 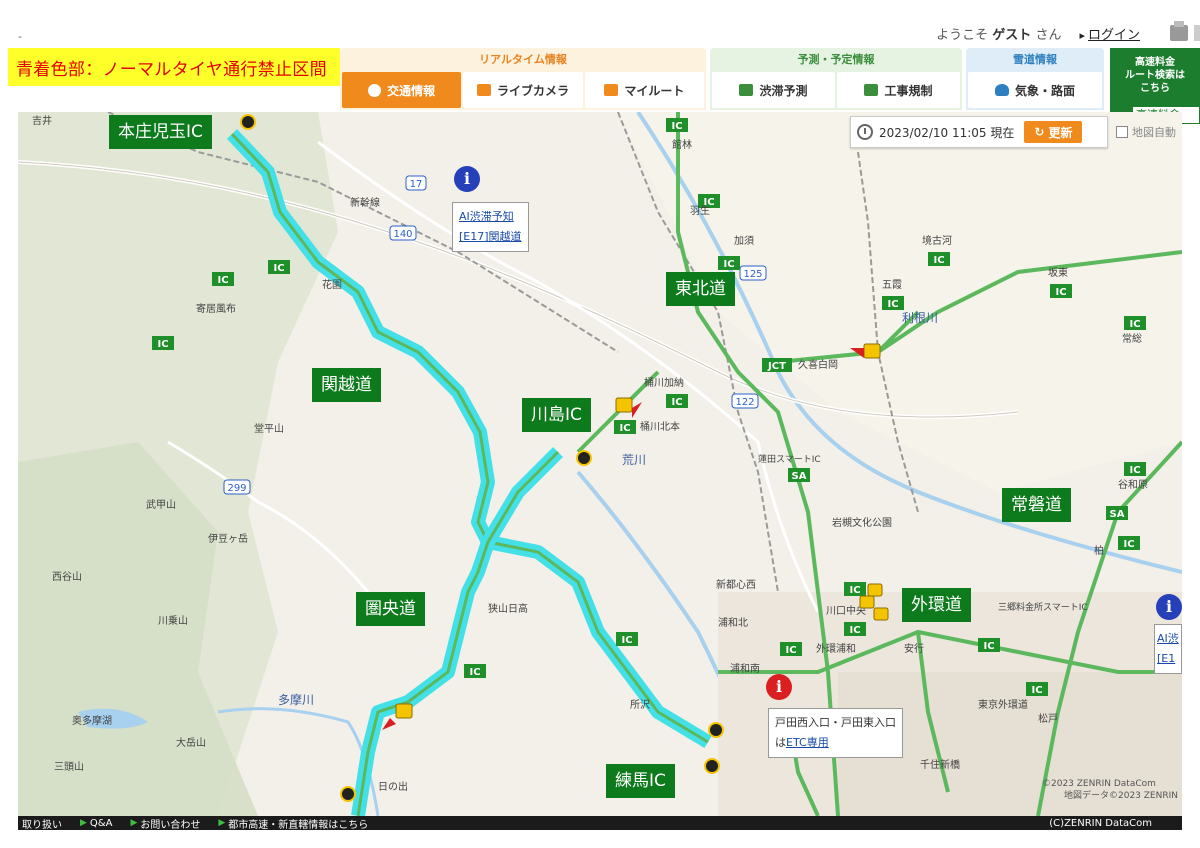 I want to click on ai-congestion-popup-2: AI渋 [E1, so click(x=1168, y=649).